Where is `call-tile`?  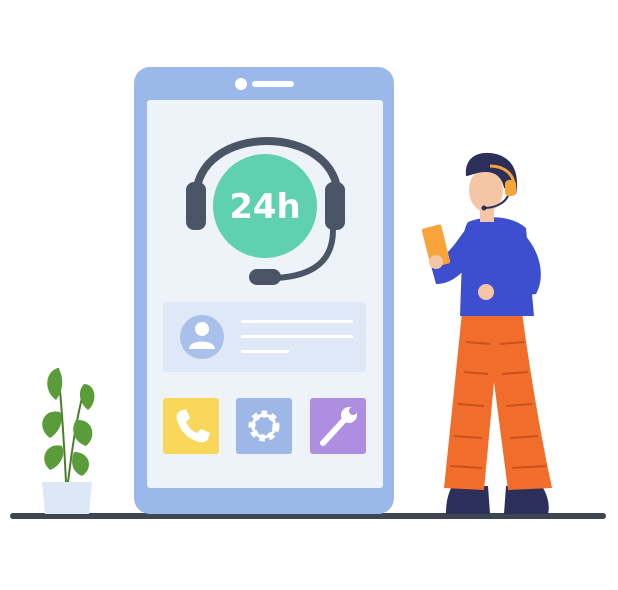
call-tile is located at coordinates (191, 426).